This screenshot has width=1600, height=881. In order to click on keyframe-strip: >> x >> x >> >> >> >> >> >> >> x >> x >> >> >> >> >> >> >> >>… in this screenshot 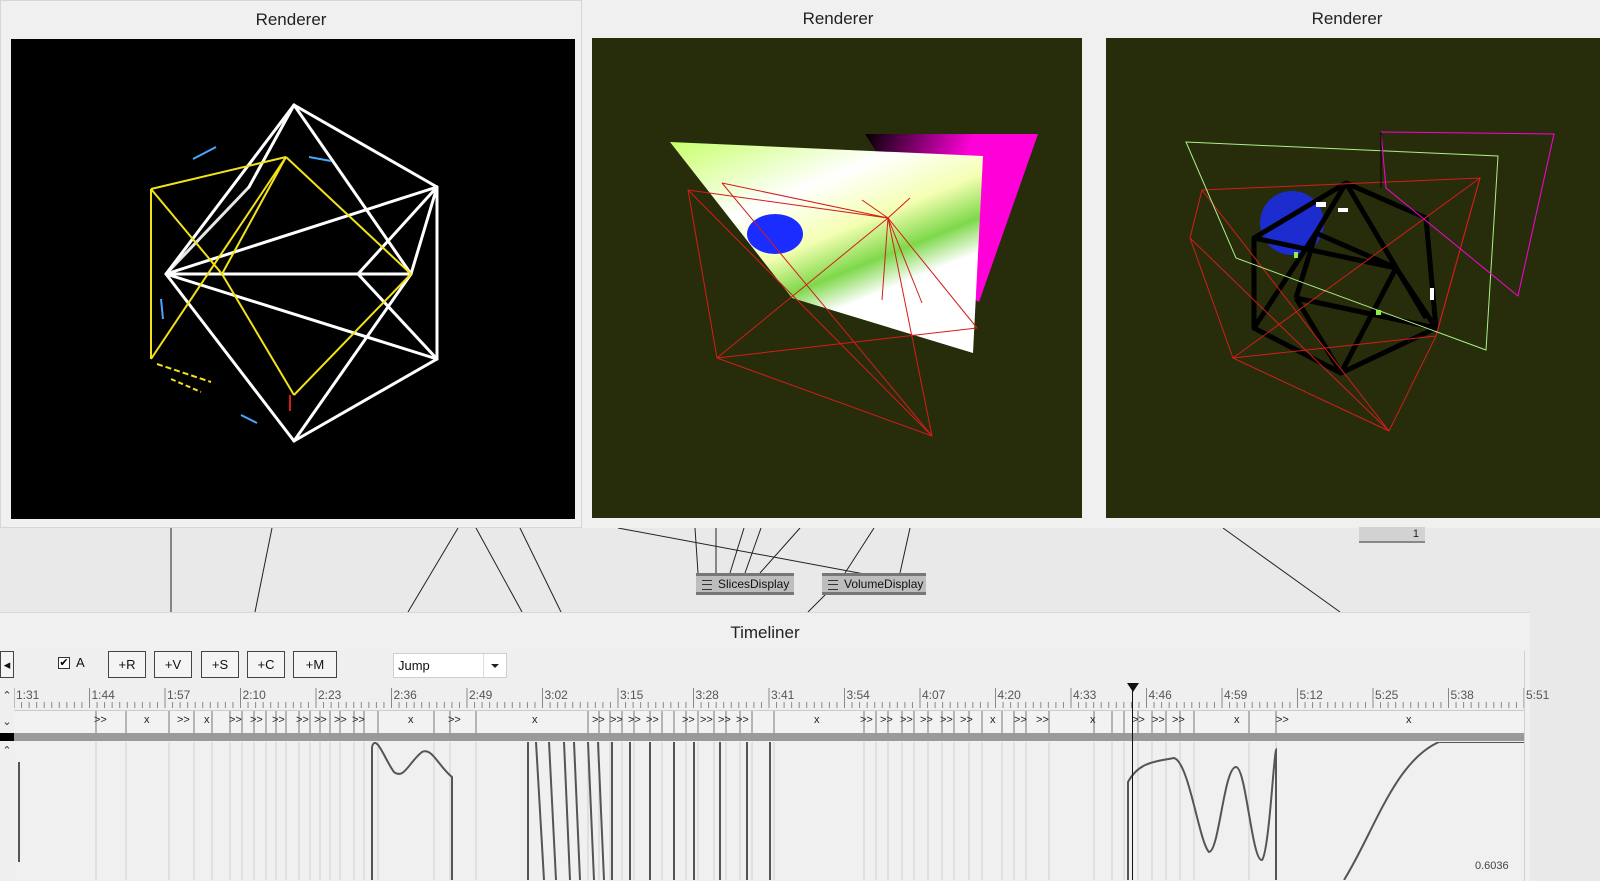, I will do `click(769, 722)`.